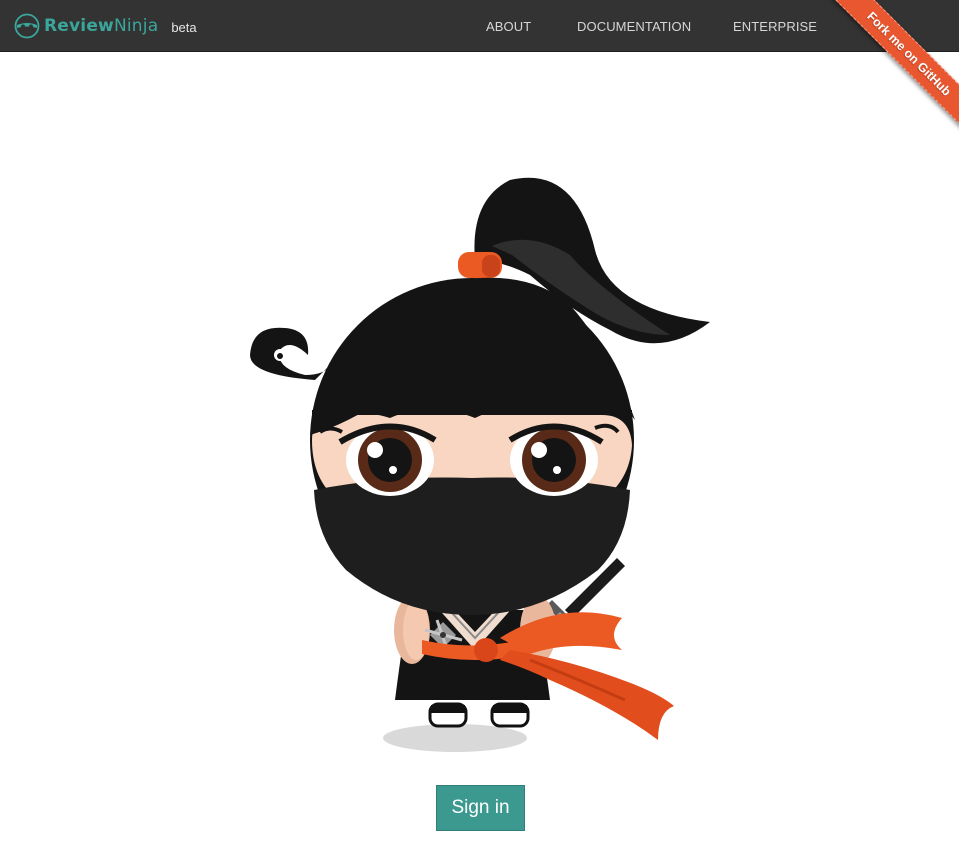 This screenshot has width=959, height=865. What do you see at coordinates (101, 26) in the screenshot?
I see `brand-name: ReviewNinja` at bounding box center [101, 26].